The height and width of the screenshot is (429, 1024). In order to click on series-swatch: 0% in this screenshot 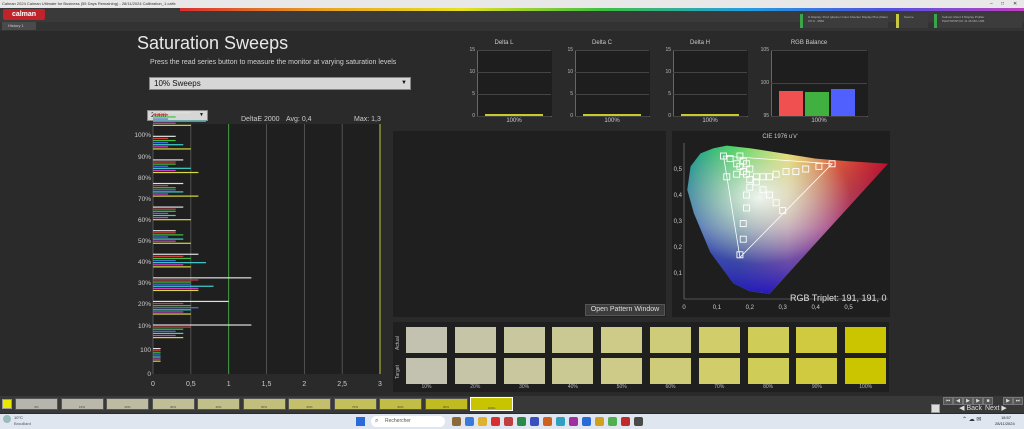, I will do `click(36, 404)`.